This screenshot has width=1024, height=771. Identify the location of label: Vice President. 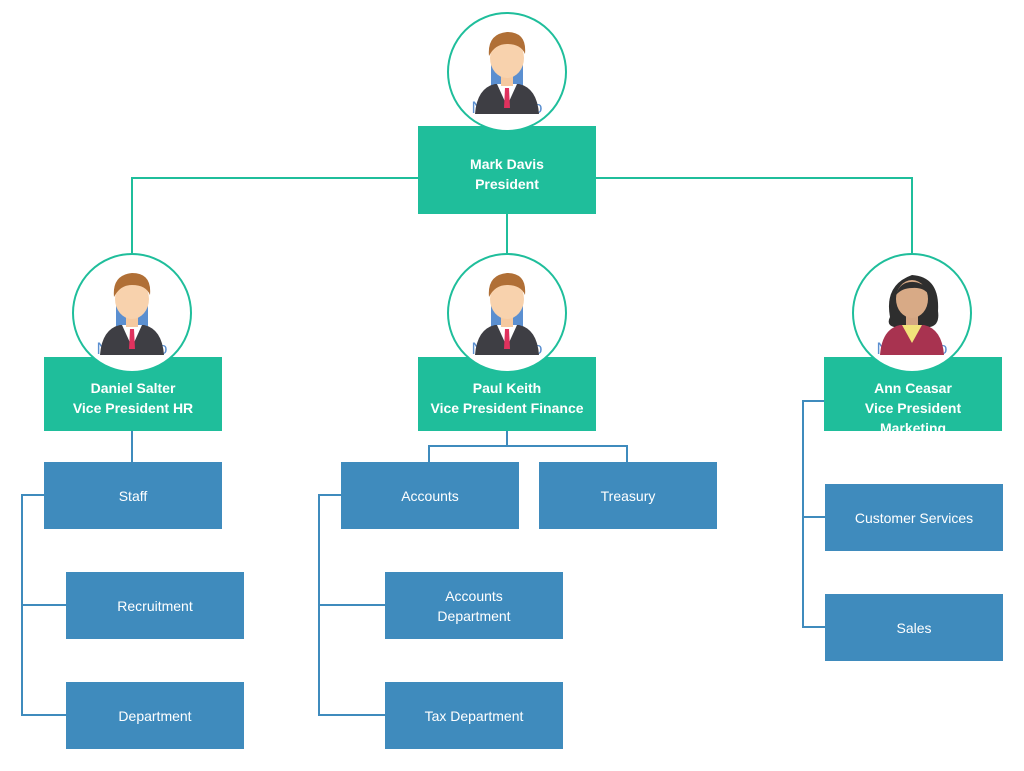
(913, 408).